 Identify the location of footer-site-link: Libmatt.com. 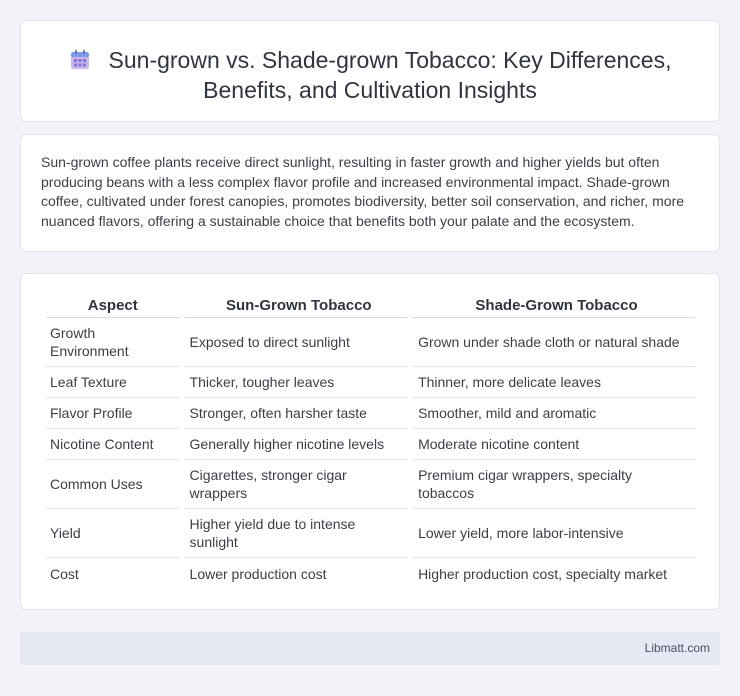
(677, 648).